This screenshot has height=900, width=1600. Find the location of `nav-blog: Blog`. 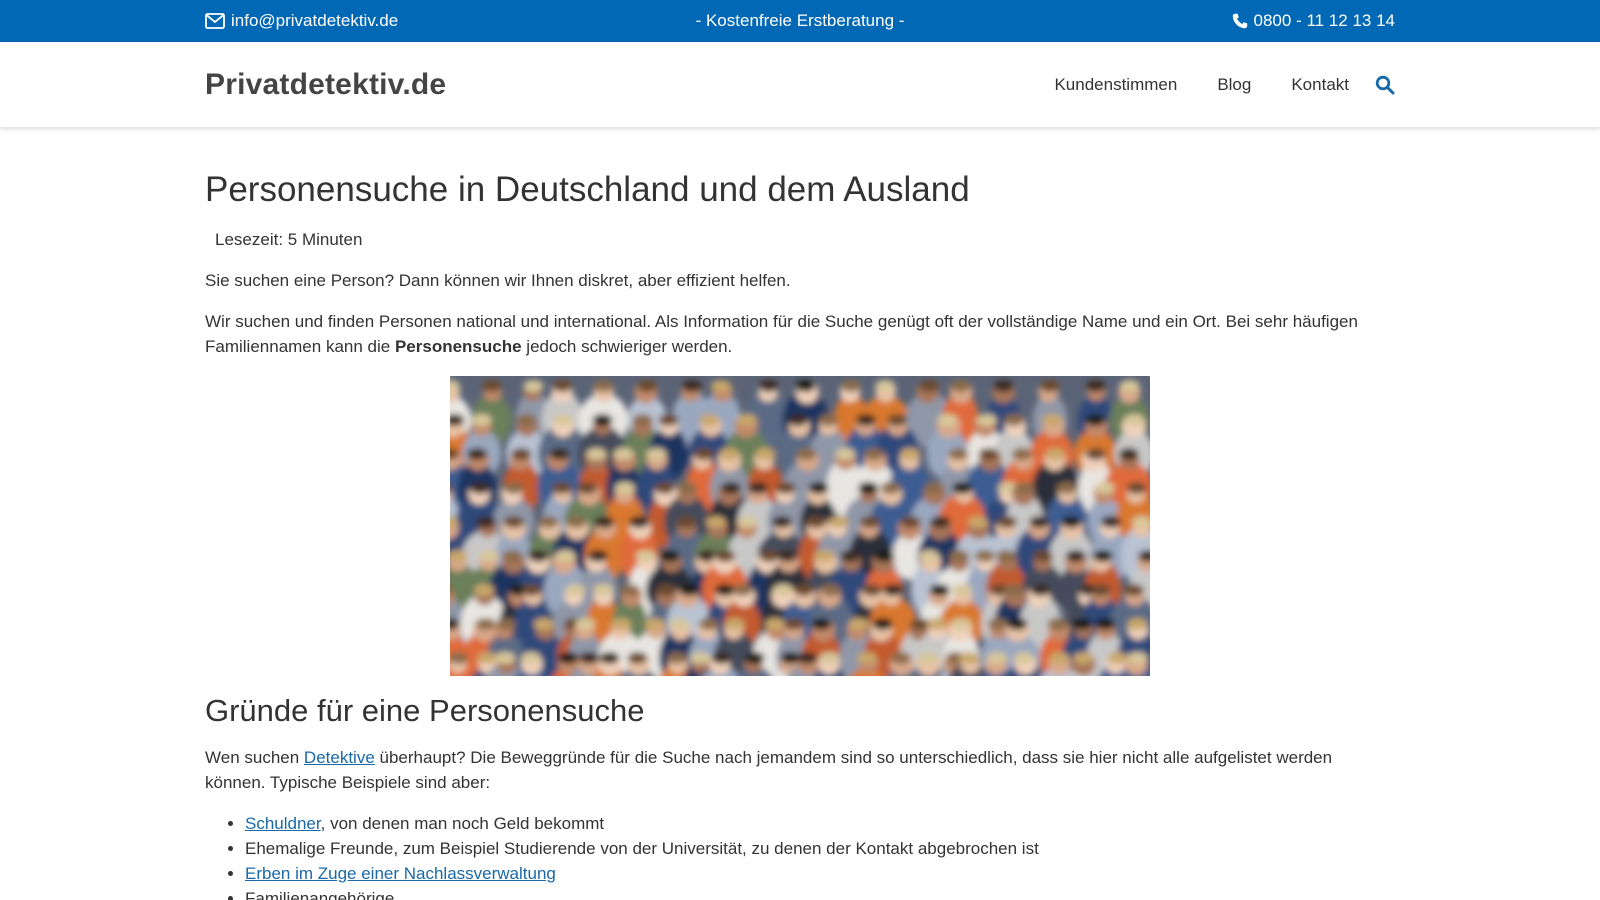

nav-blog: Blog is located at coordinates (1234, 85).